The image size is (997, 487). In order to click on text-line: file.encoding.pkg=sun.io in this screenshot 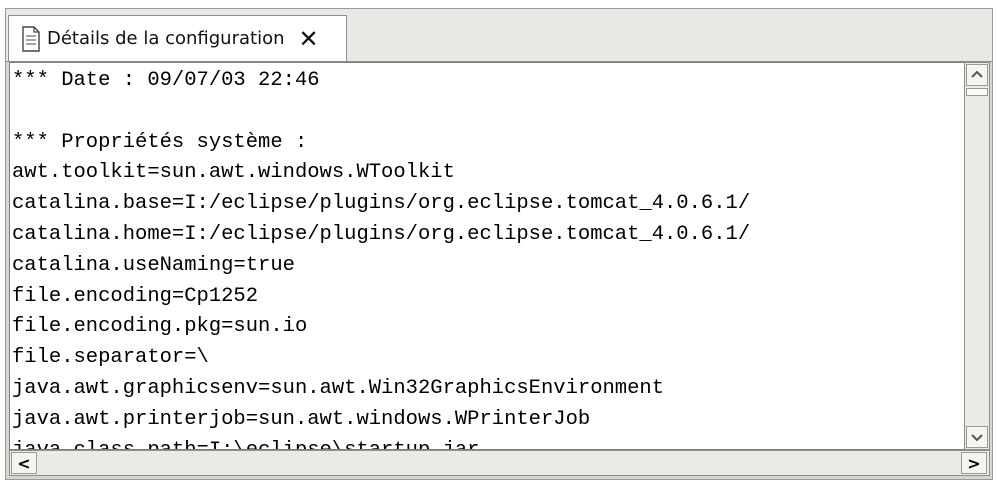, I will do `click(160, 327)`.